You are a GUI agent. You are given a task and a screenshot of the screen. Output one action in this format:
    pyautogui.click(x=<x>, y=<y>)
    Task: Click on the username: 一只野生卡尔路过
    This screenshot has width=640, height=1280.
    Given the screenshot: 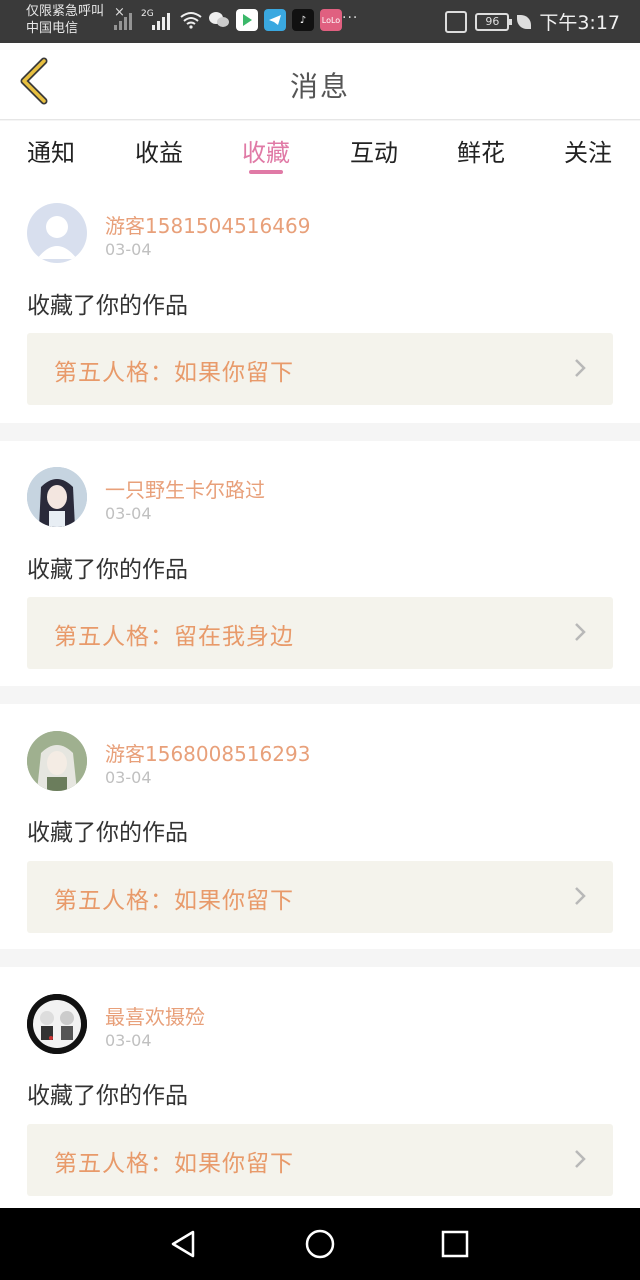 What is the action you would take?
    pyautogui.click(x=185, y=488)
    